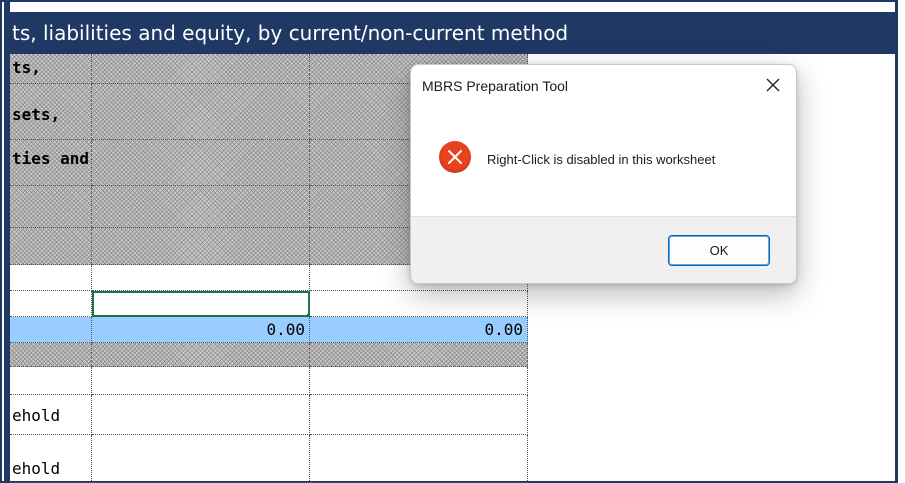  What do you see at coordinates (603, 249) in the screenshot?
I see `dialog-footer: OK` at bounding box center [603, 249].